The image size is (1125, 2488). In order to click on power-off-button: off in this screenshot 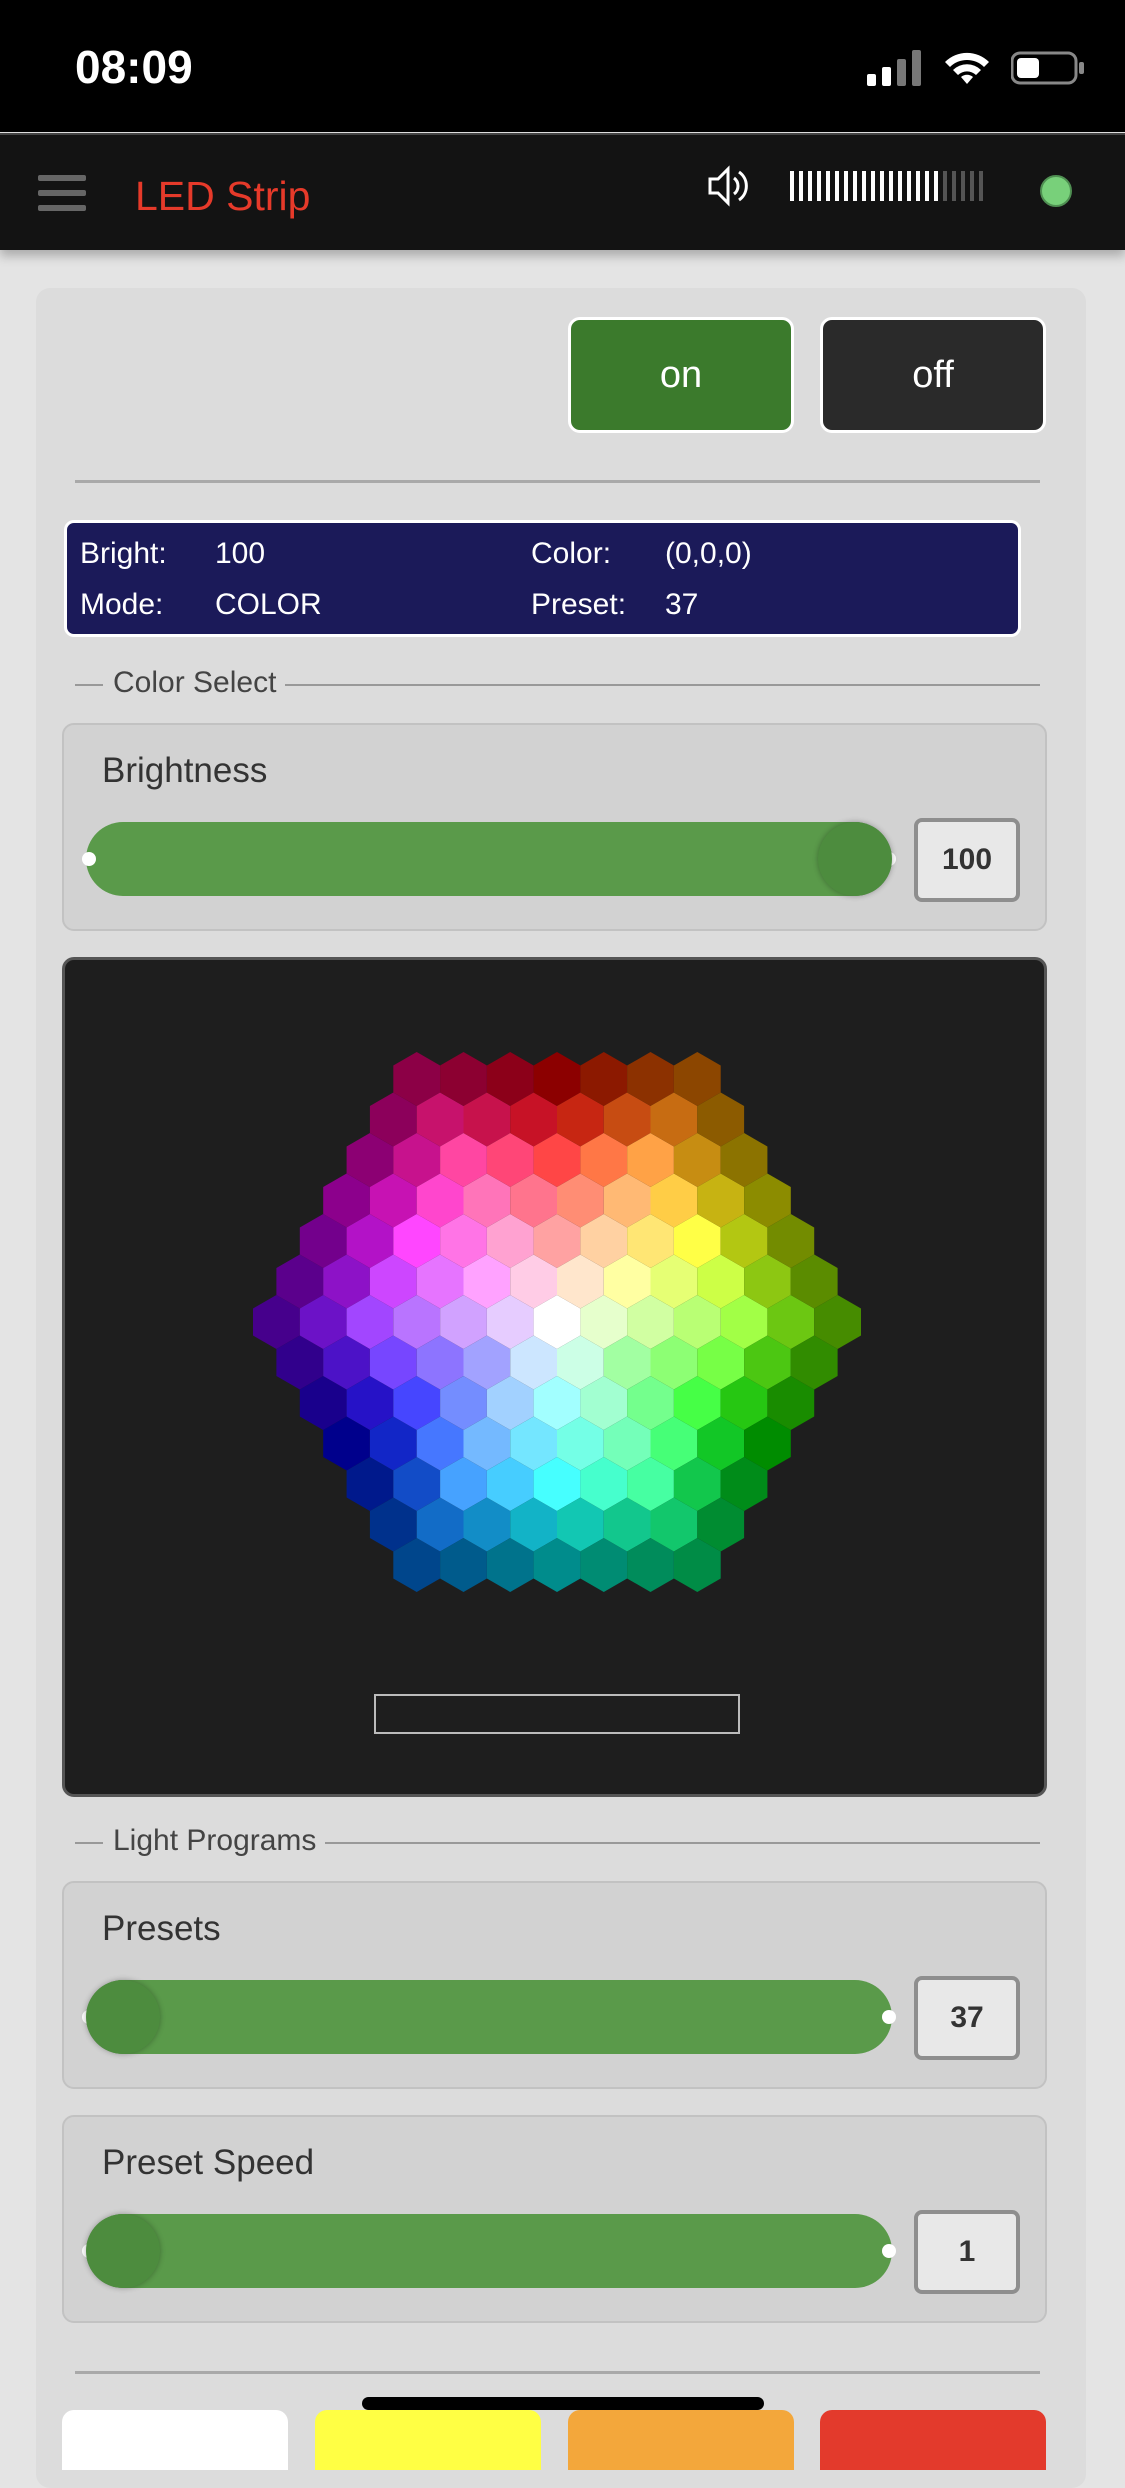, I will do `click(933, 375)`.